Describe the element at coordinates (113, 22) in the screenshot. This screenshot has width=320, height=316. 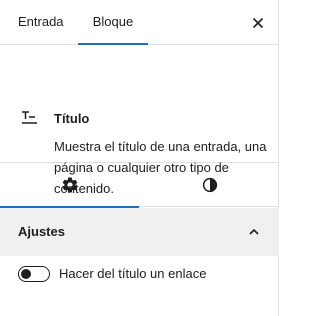
I see `tab-bloque: Bloque` at that location.